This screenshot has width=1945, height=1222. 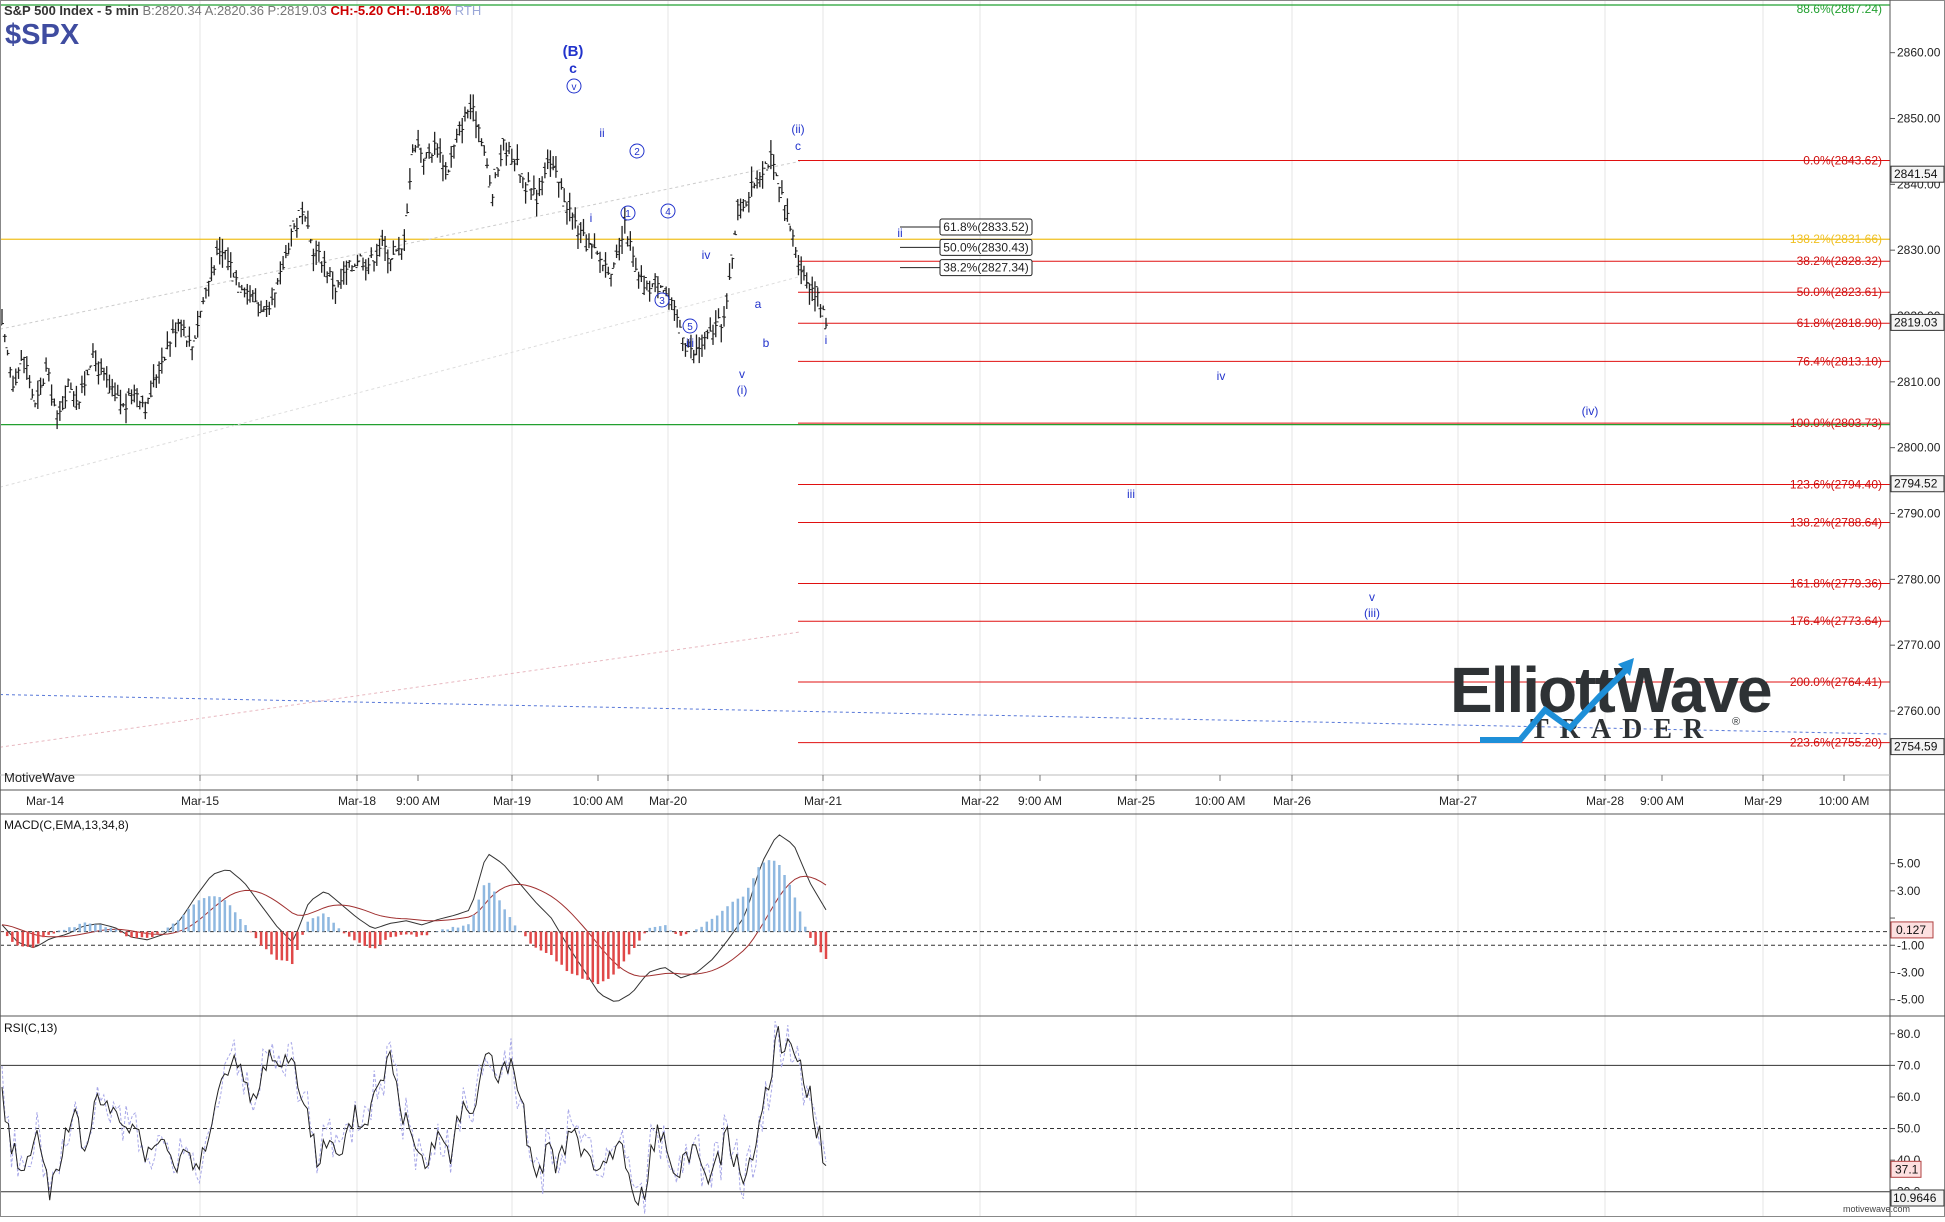 I want to click on fib-extension-label: 38.2%(2828.32), so click(x=1839, y=261).